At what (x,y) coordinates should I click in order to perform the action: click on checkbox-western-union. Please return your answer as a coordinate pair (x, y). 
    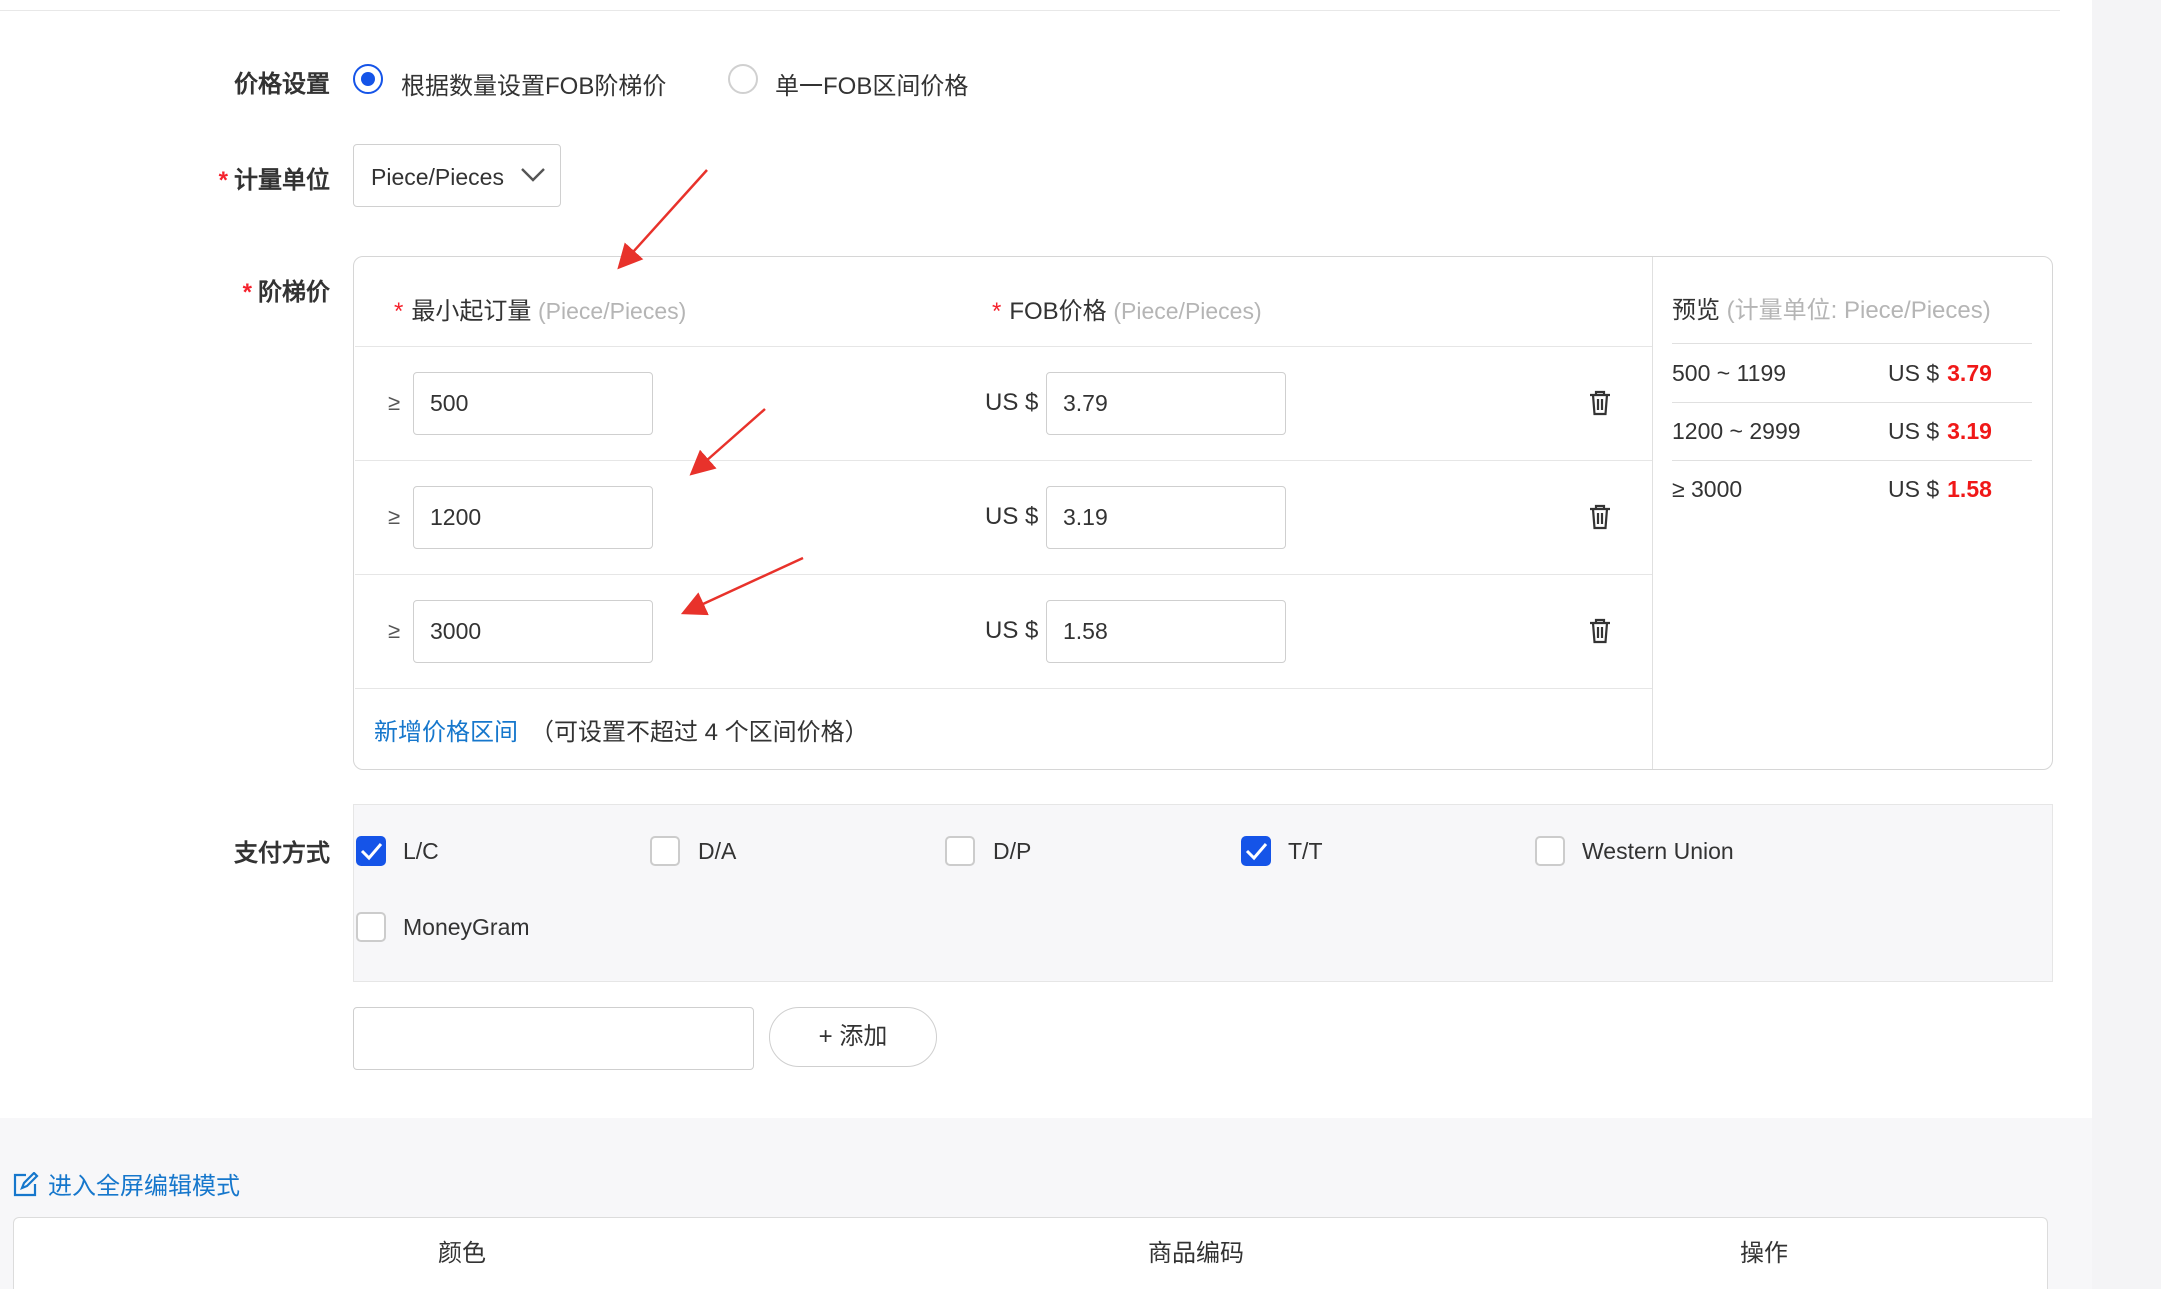
    Looking at the image, I should click on (1550, 851).